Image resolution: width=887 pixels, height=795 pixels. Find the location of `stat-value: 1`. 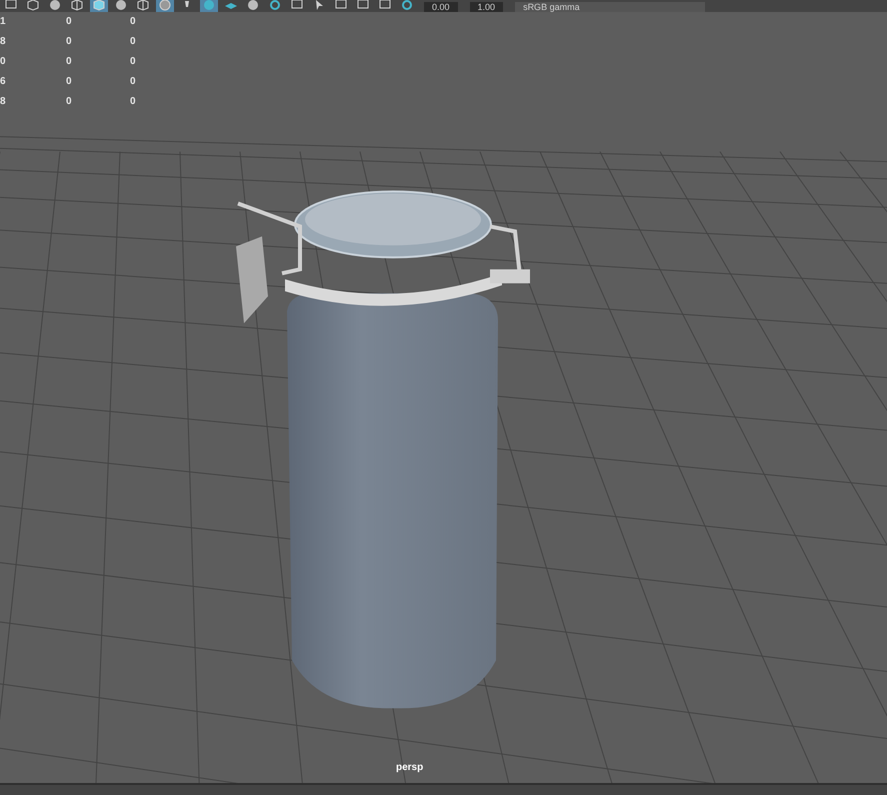

stat-value: 1 is located at coordinates (3, 22).